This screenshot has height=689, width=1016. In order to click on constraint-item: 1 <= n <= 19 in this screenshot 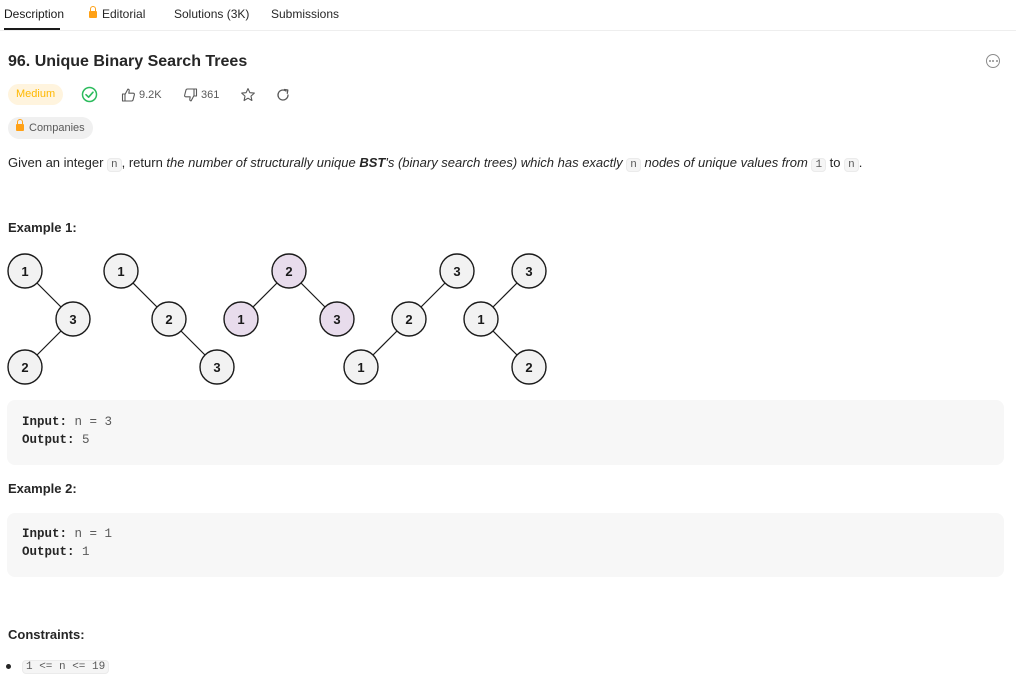, I will do `click(66, 667)`.